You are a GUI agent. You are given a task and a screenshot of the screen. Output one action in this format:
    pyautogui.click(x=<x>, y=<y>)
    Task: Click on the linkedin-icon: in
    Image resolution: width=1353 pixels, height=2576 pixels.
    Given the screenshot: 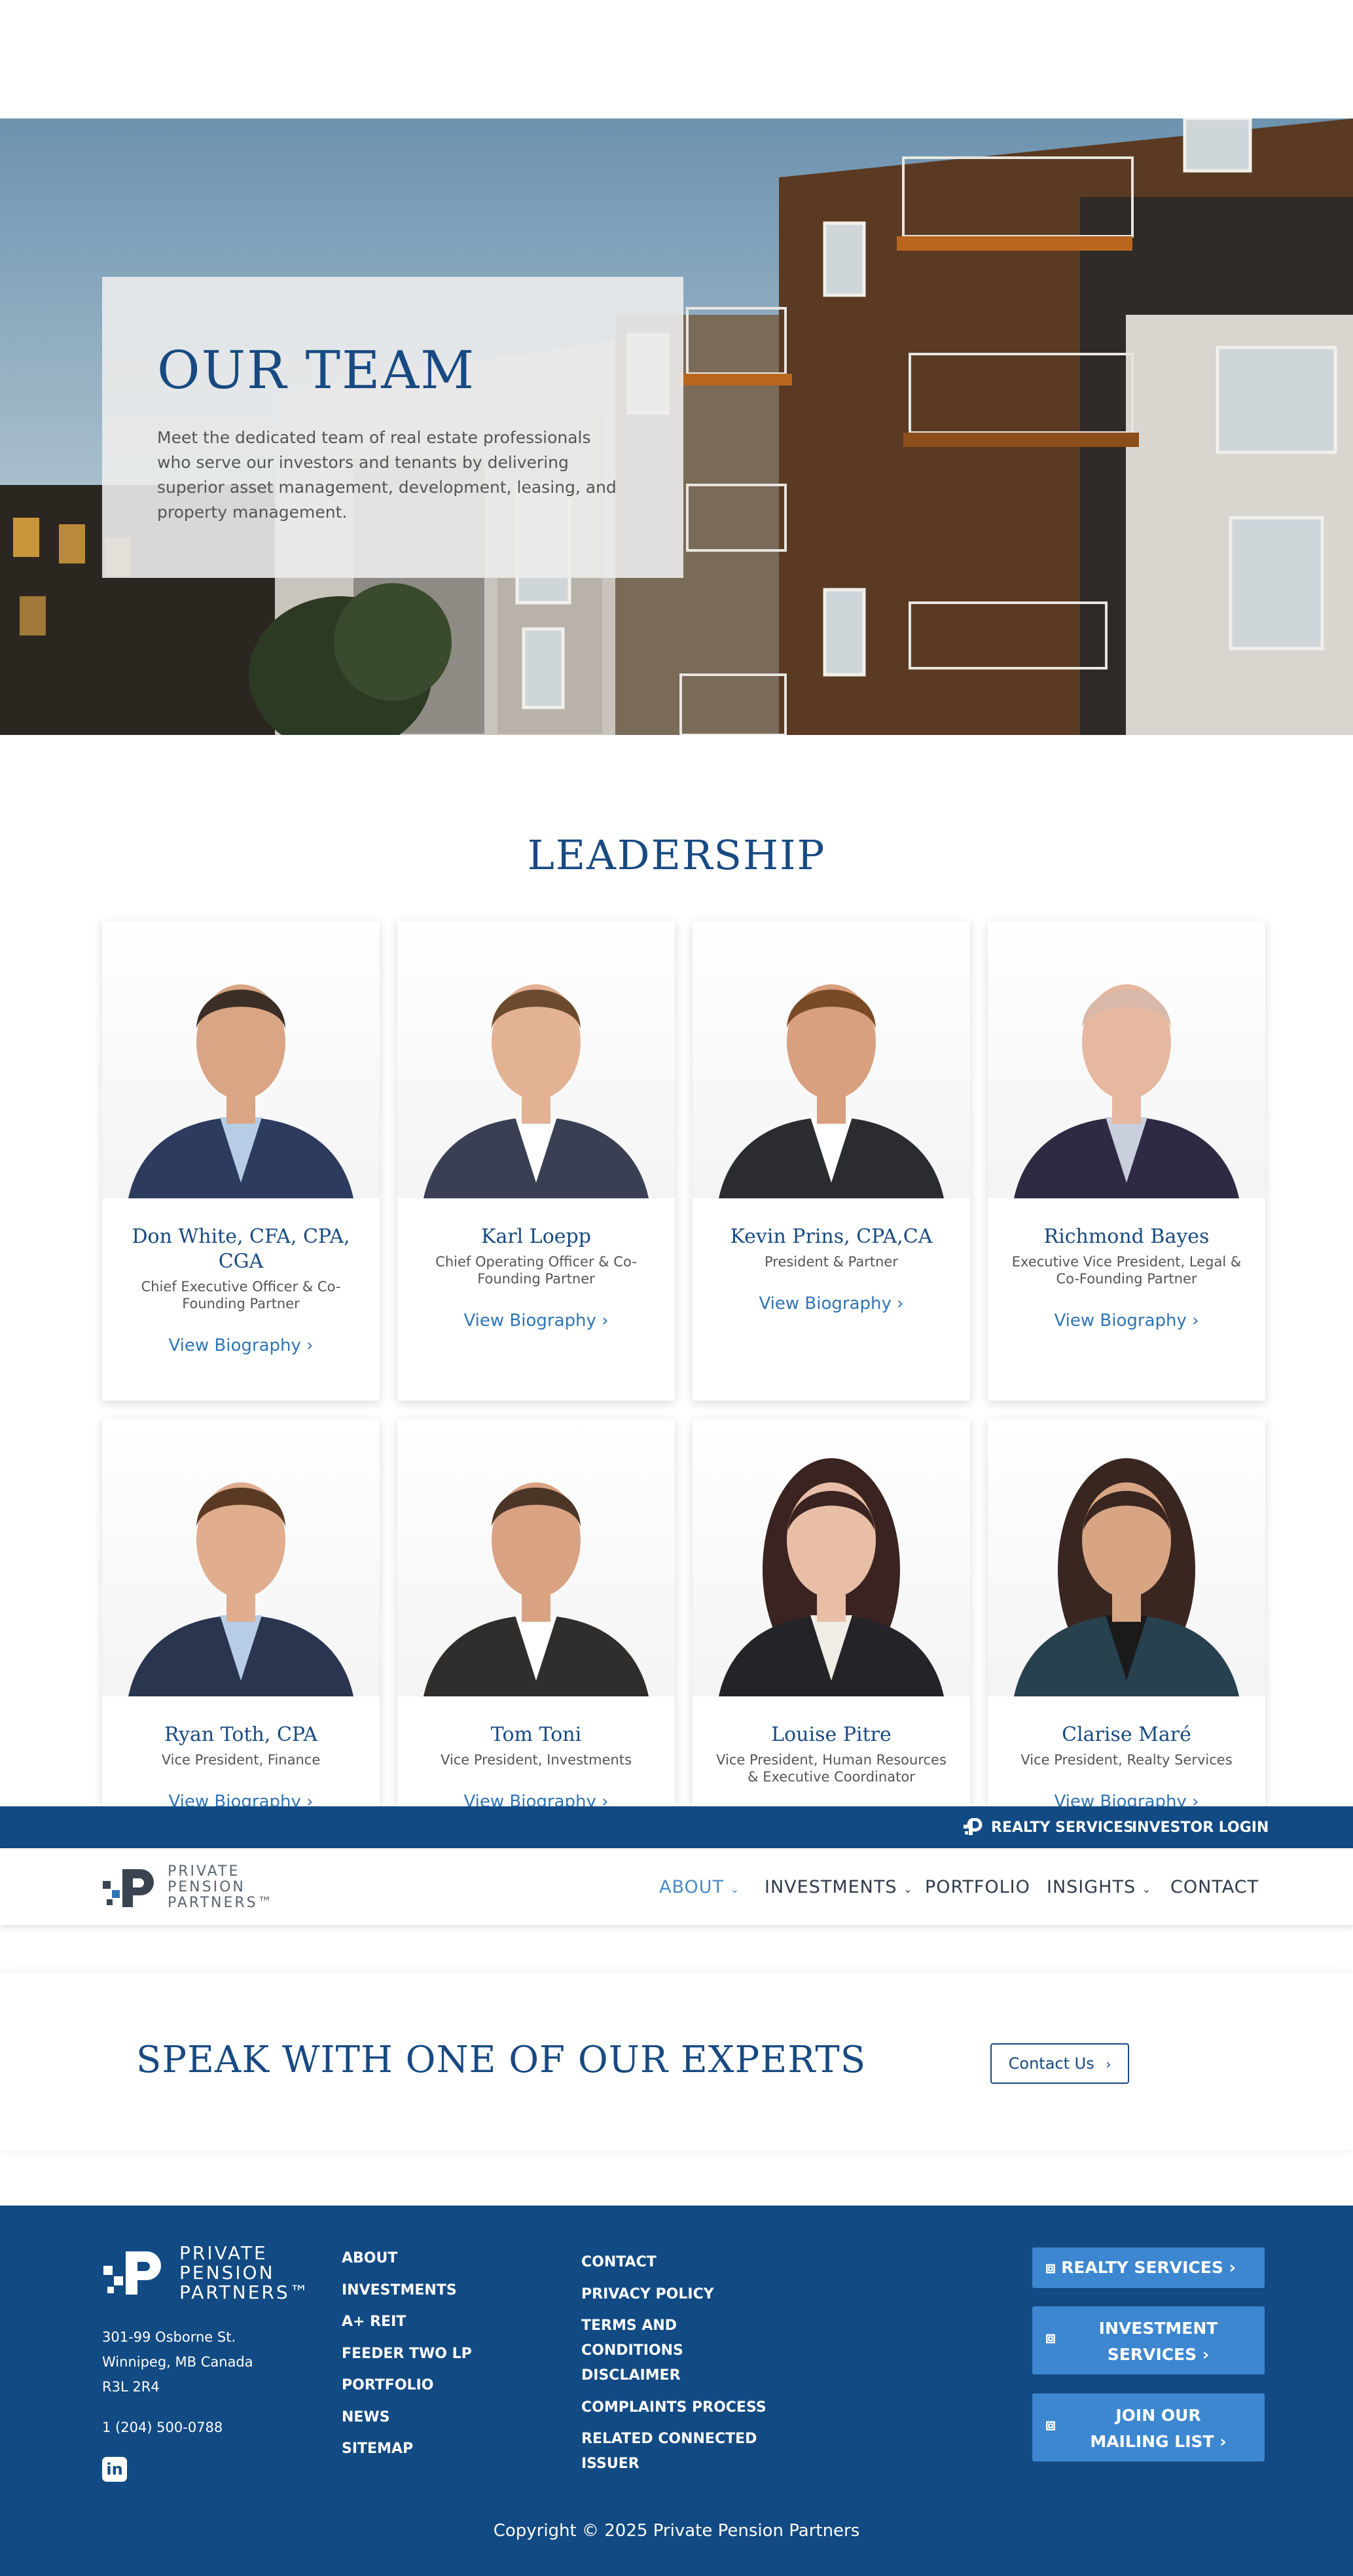 What is the action you would take?
    pyautogui.click(x=114, y=2469)
    